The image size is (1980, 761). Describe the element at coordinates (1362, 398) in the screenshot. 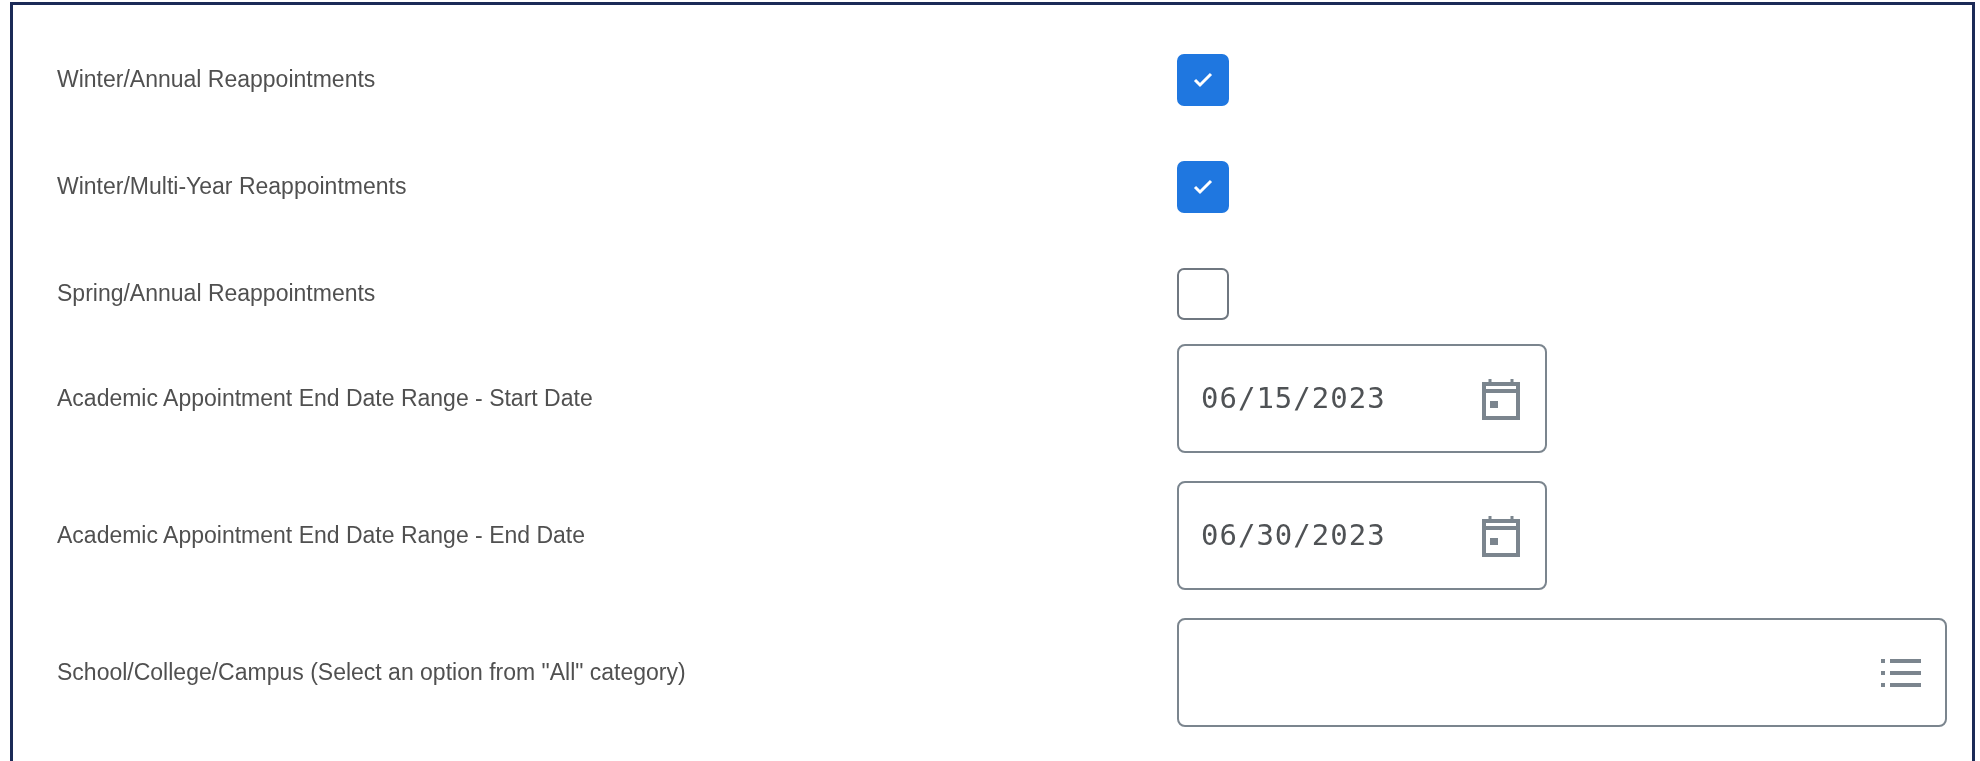

I see `date-field: 06/15/2023` at that location.